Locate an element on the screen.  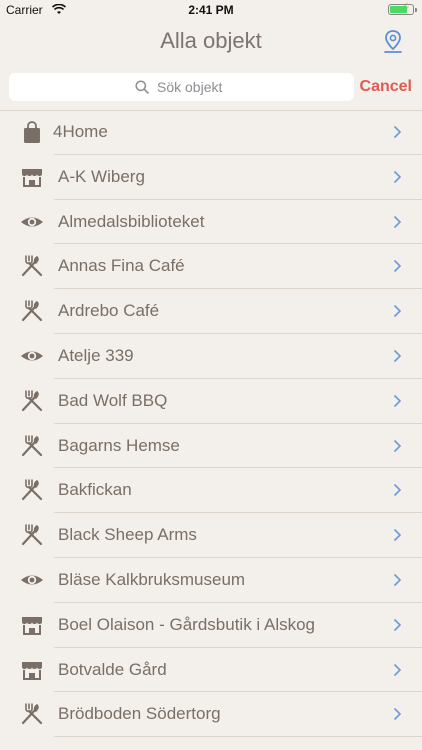
nav-bar: Alla objekt is located at coordinates (211, 42).